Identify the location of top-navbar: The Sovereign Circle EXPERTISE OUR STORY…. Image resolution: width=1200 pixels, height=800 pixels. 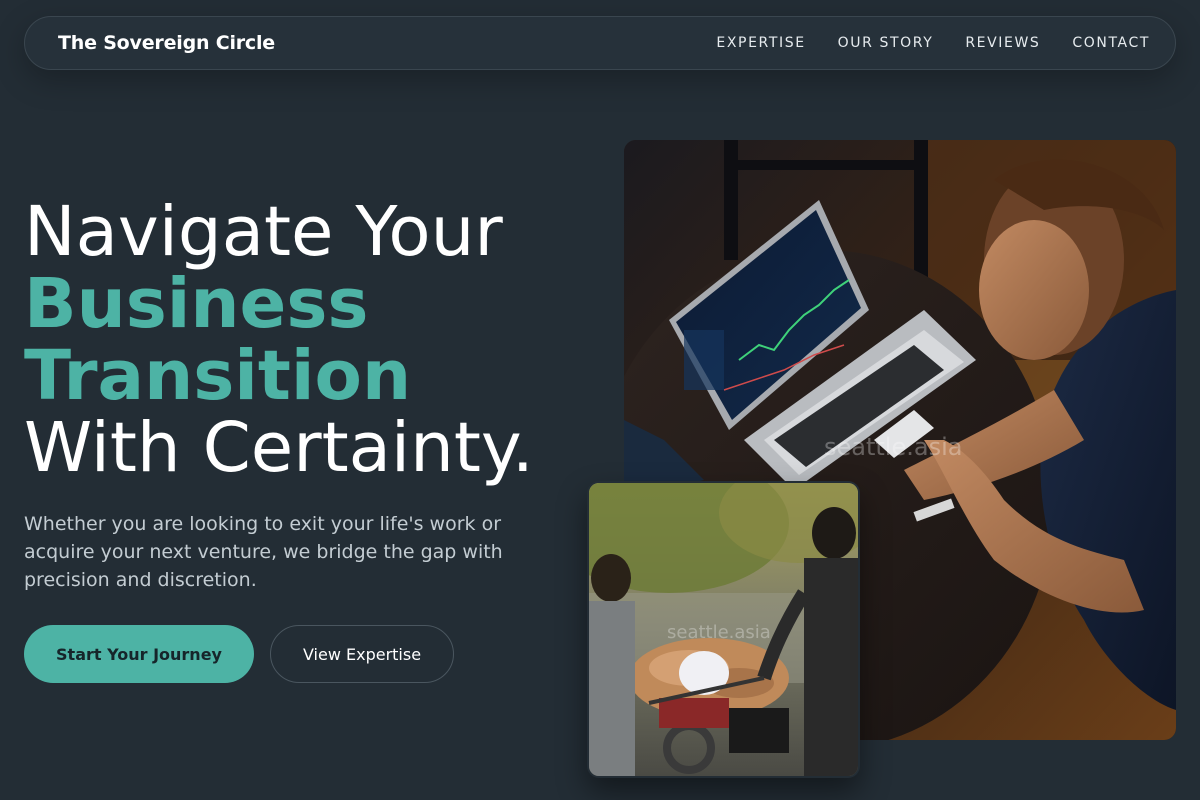
(600, 43).